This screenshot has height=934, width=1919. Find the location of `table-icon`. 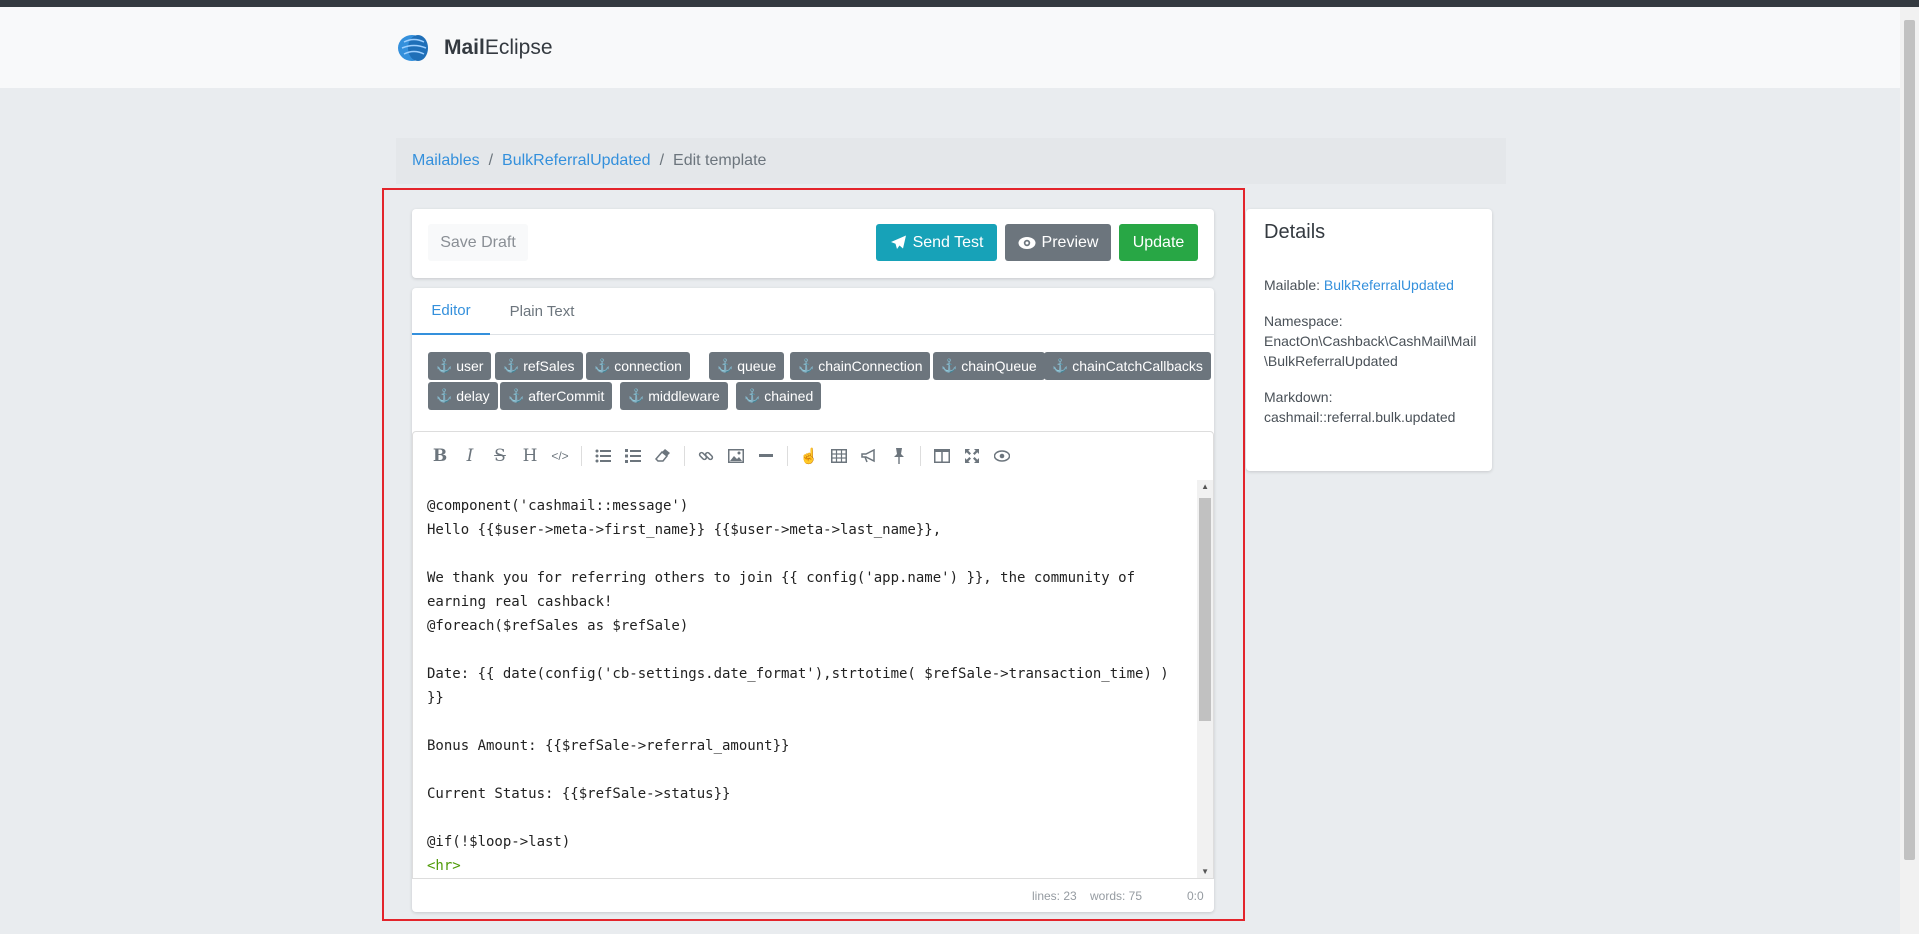

table-icon is located at coordinates (839, 456).